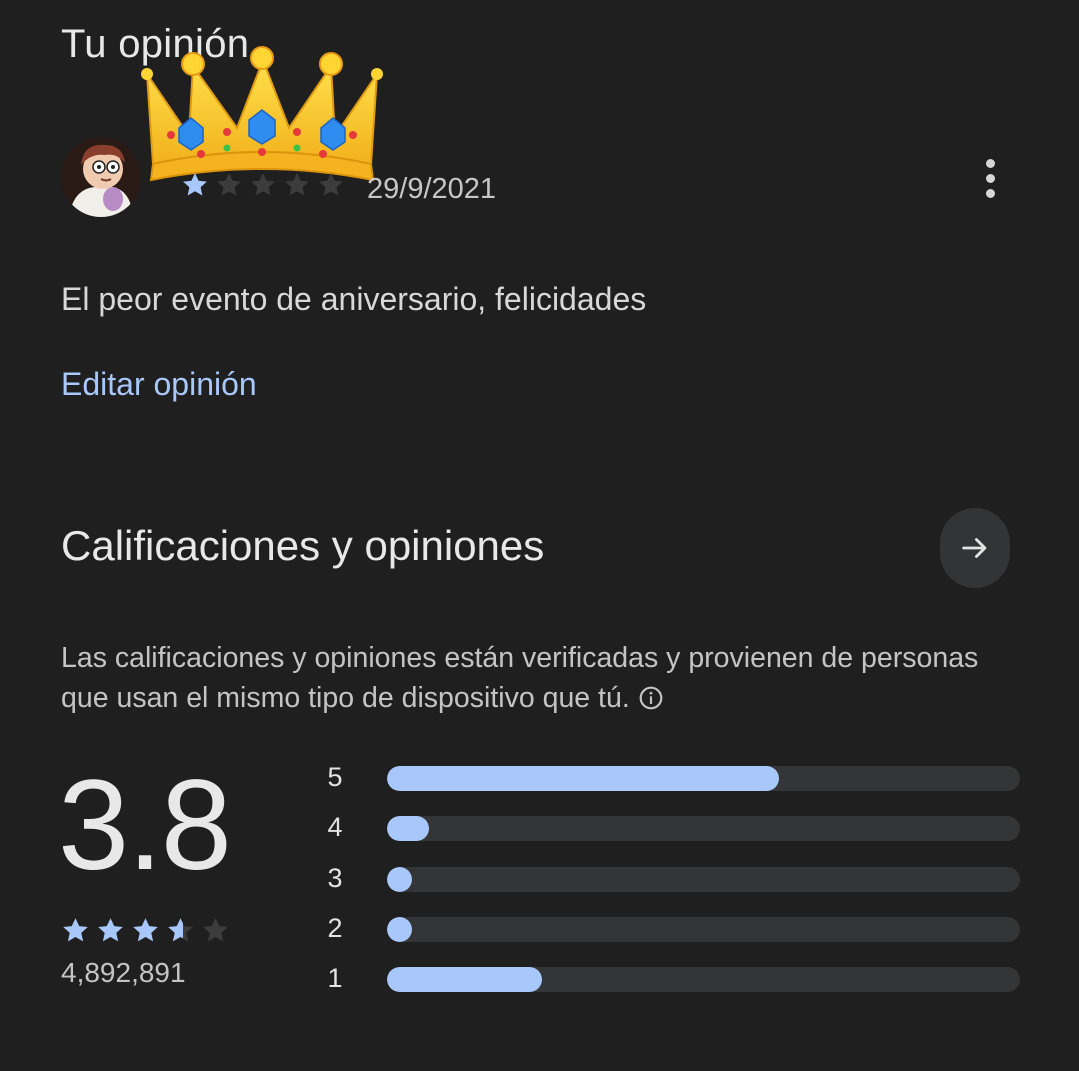 This screenshot has width=1079, height=1071. What do you see at coordinates (303, 545) in the screenshot?
I see `ratings-section-title: Calificaciones y opiniones` at bounding box center [303, 545].